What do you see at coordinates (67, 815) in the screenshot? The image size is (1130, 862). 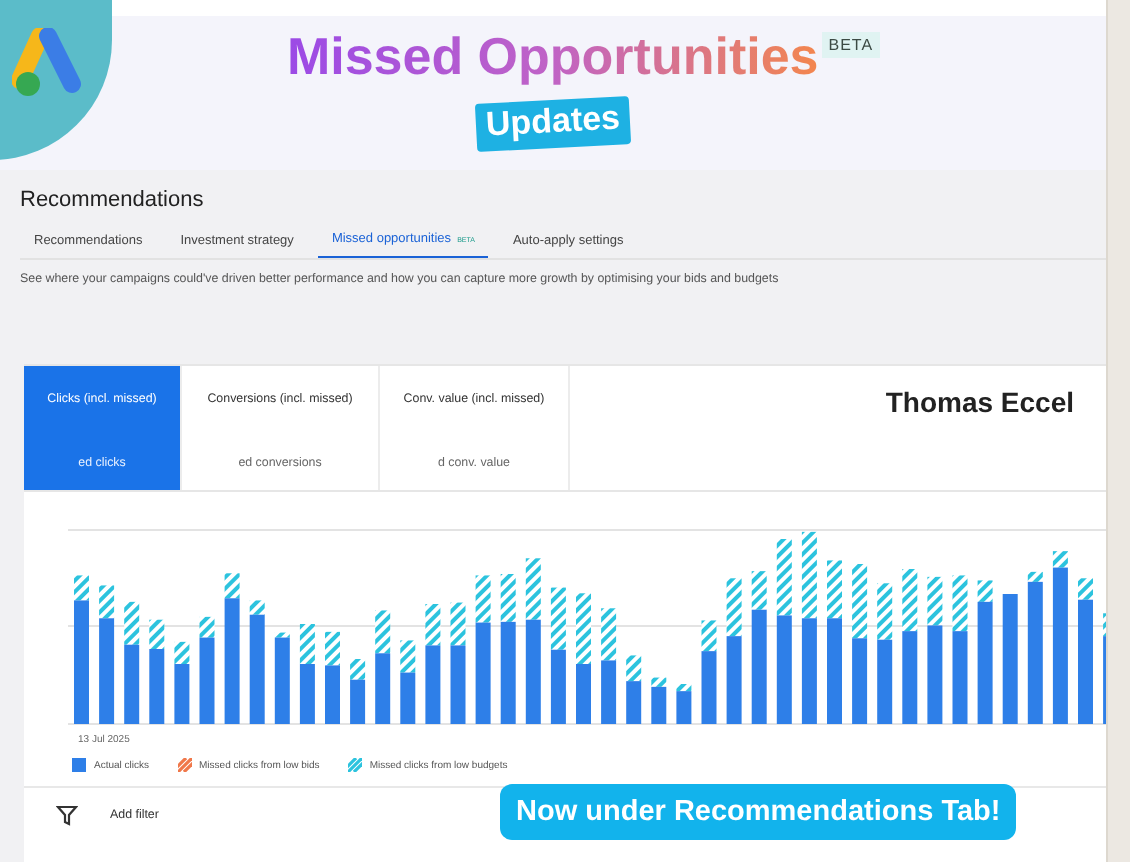 I see `filter-icon` at bounding box center [67, 815].